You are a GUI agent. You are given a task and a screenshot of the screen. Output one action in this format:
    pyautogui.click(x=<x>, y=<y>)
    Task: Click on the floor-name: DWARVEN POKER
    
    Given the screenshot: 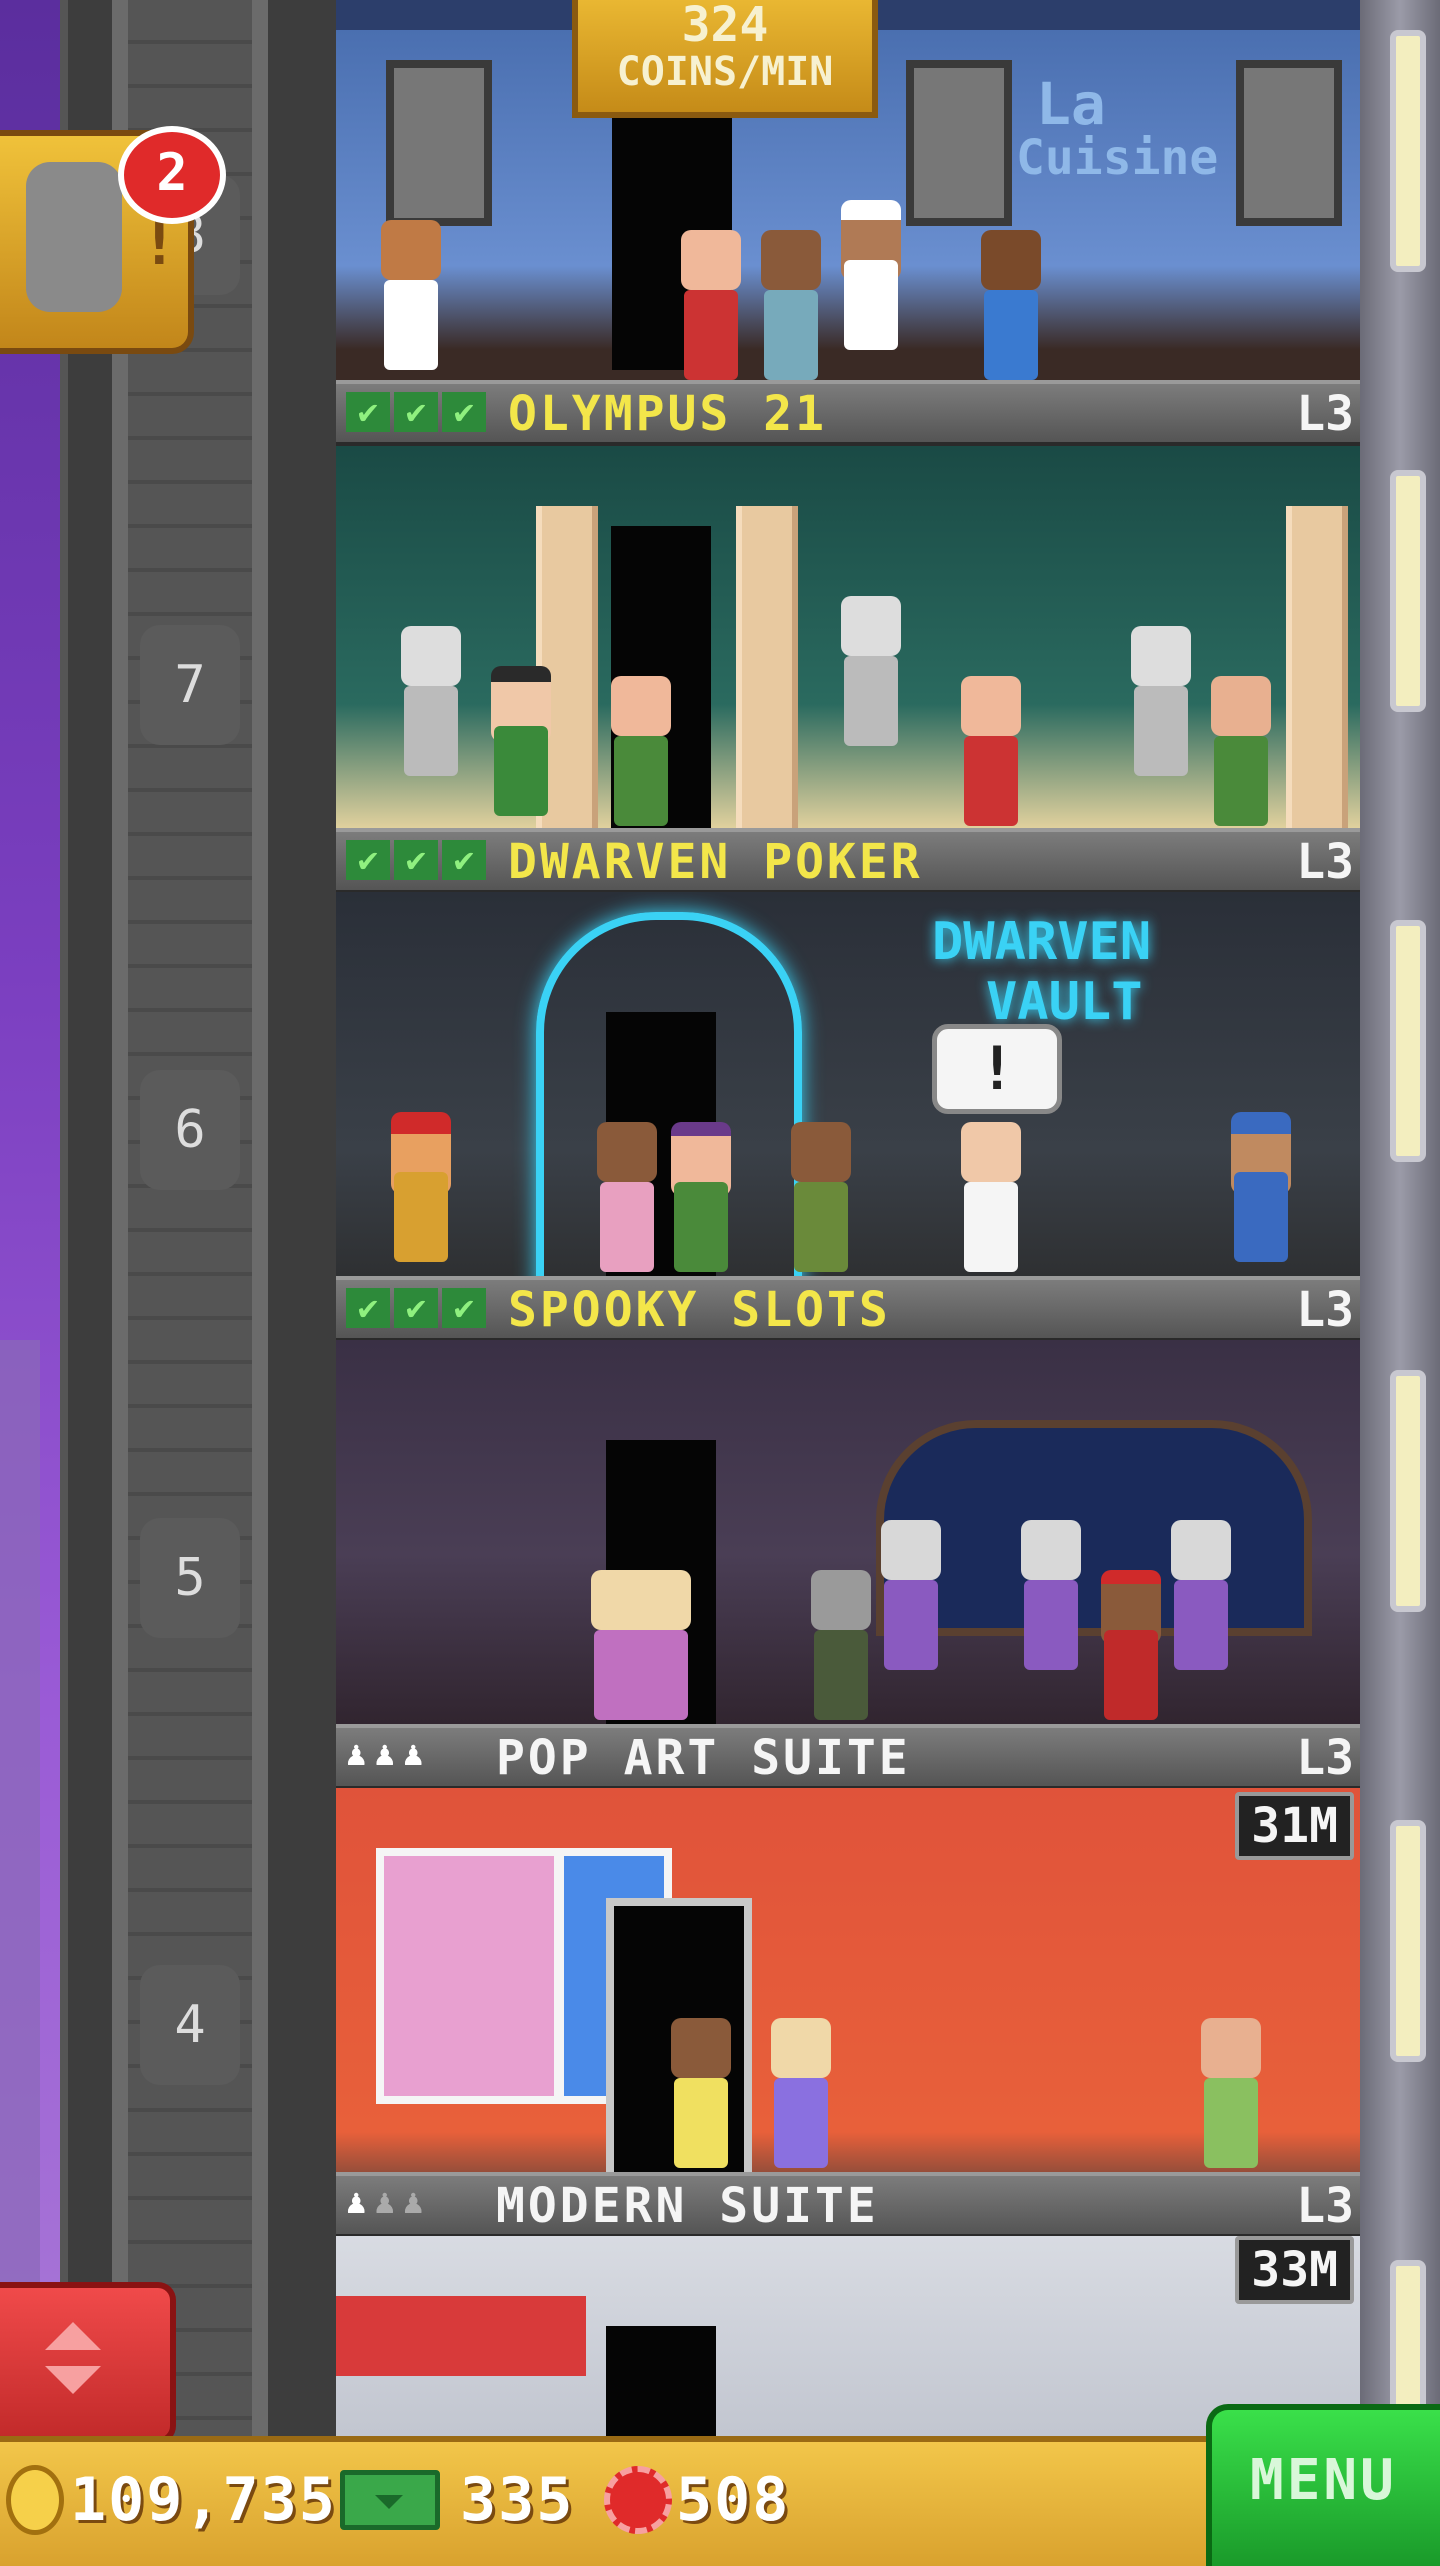 What is the action you would take?
    pyautogui.click(x=715, y=862)
    